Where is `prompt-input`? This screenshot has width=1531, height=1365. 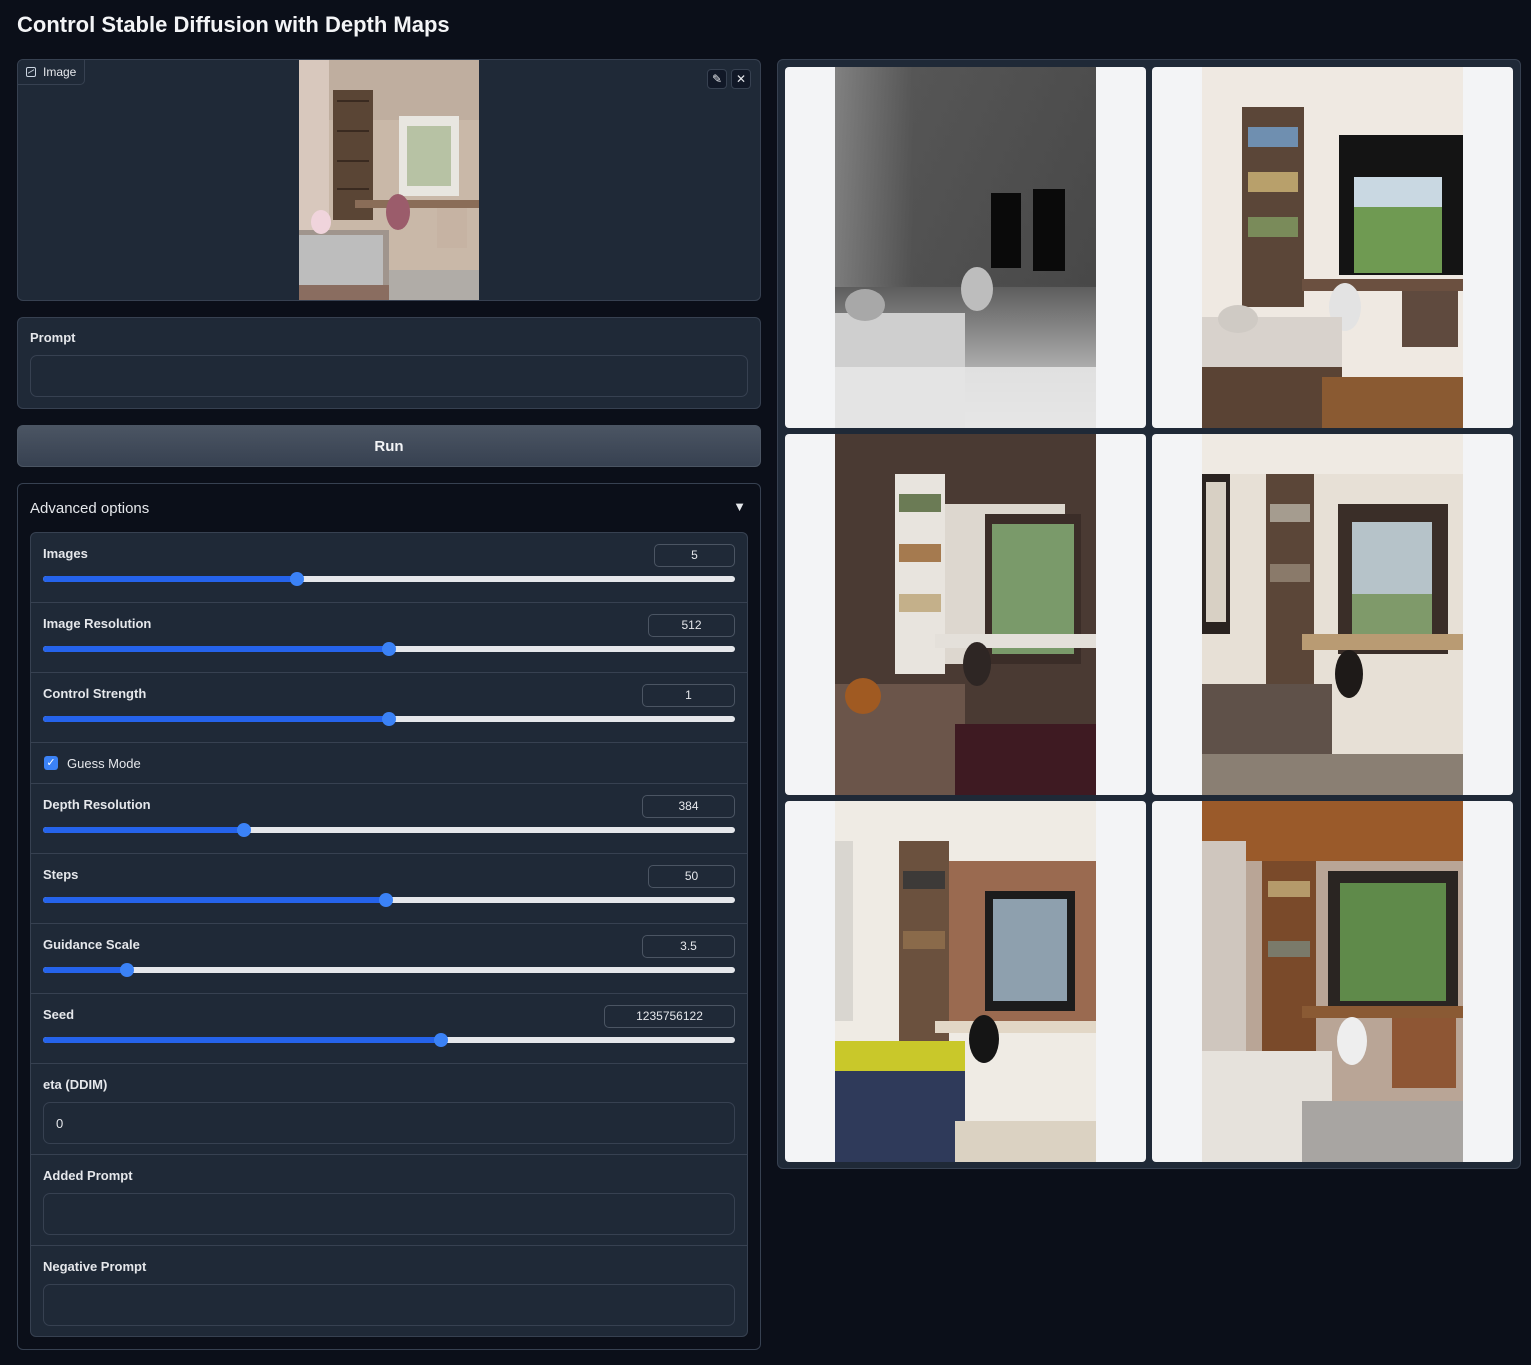 prompt-input is located at coordinates (389, 376).